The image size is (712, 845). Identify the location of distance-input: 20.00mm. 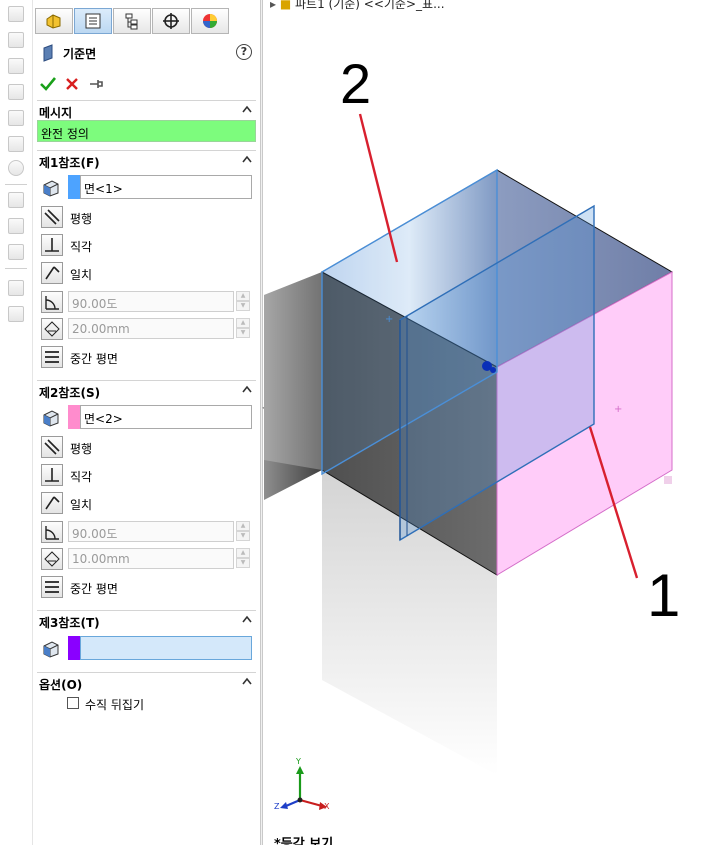
(151, 328).